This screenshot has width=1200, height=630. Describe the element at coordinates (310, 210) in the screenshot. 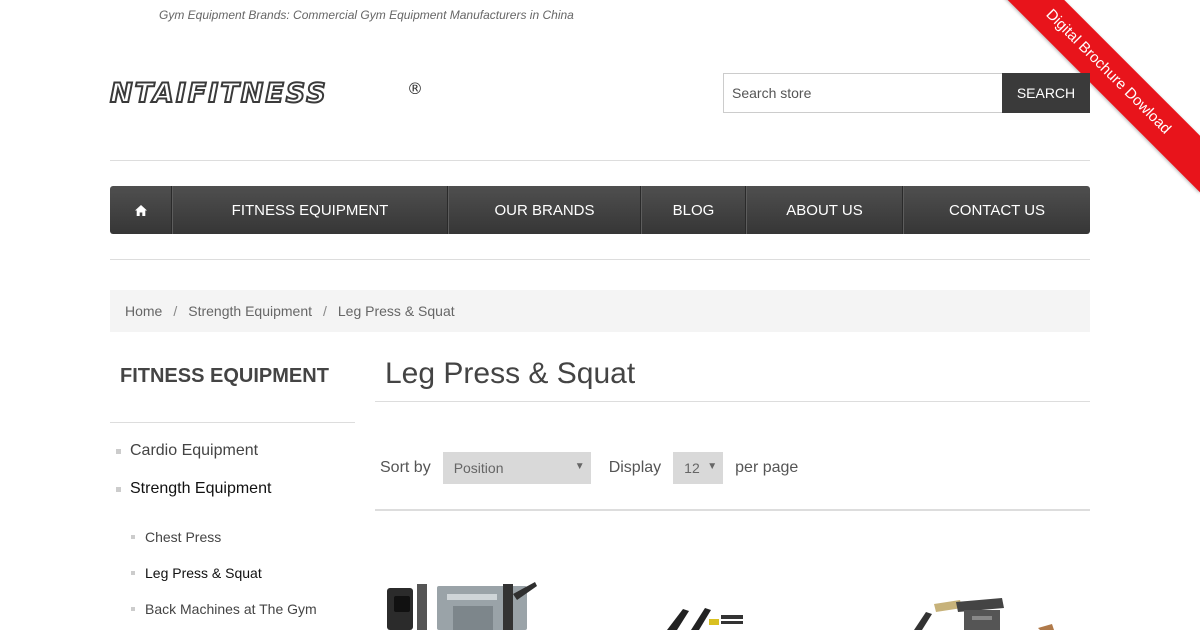

I see `nav-fitness-equipment: FITNESS EQUIPMENT` at that location.